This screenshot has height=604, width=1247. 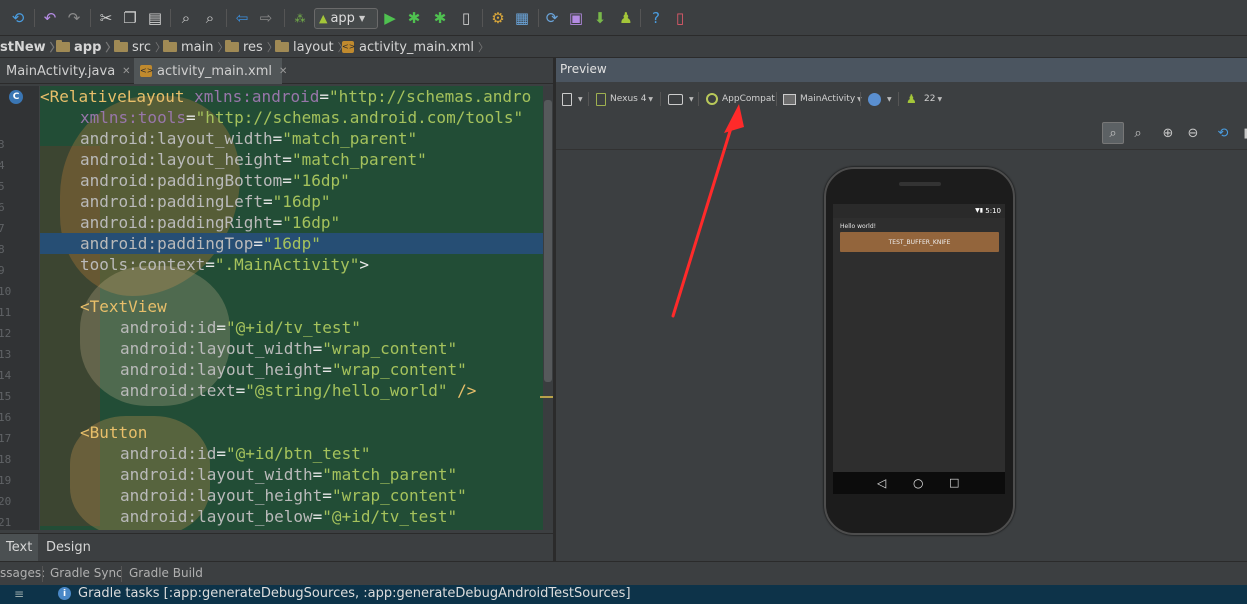 I want to click on breadcrumb-layout: layout〉, so click(x=312, y=47).